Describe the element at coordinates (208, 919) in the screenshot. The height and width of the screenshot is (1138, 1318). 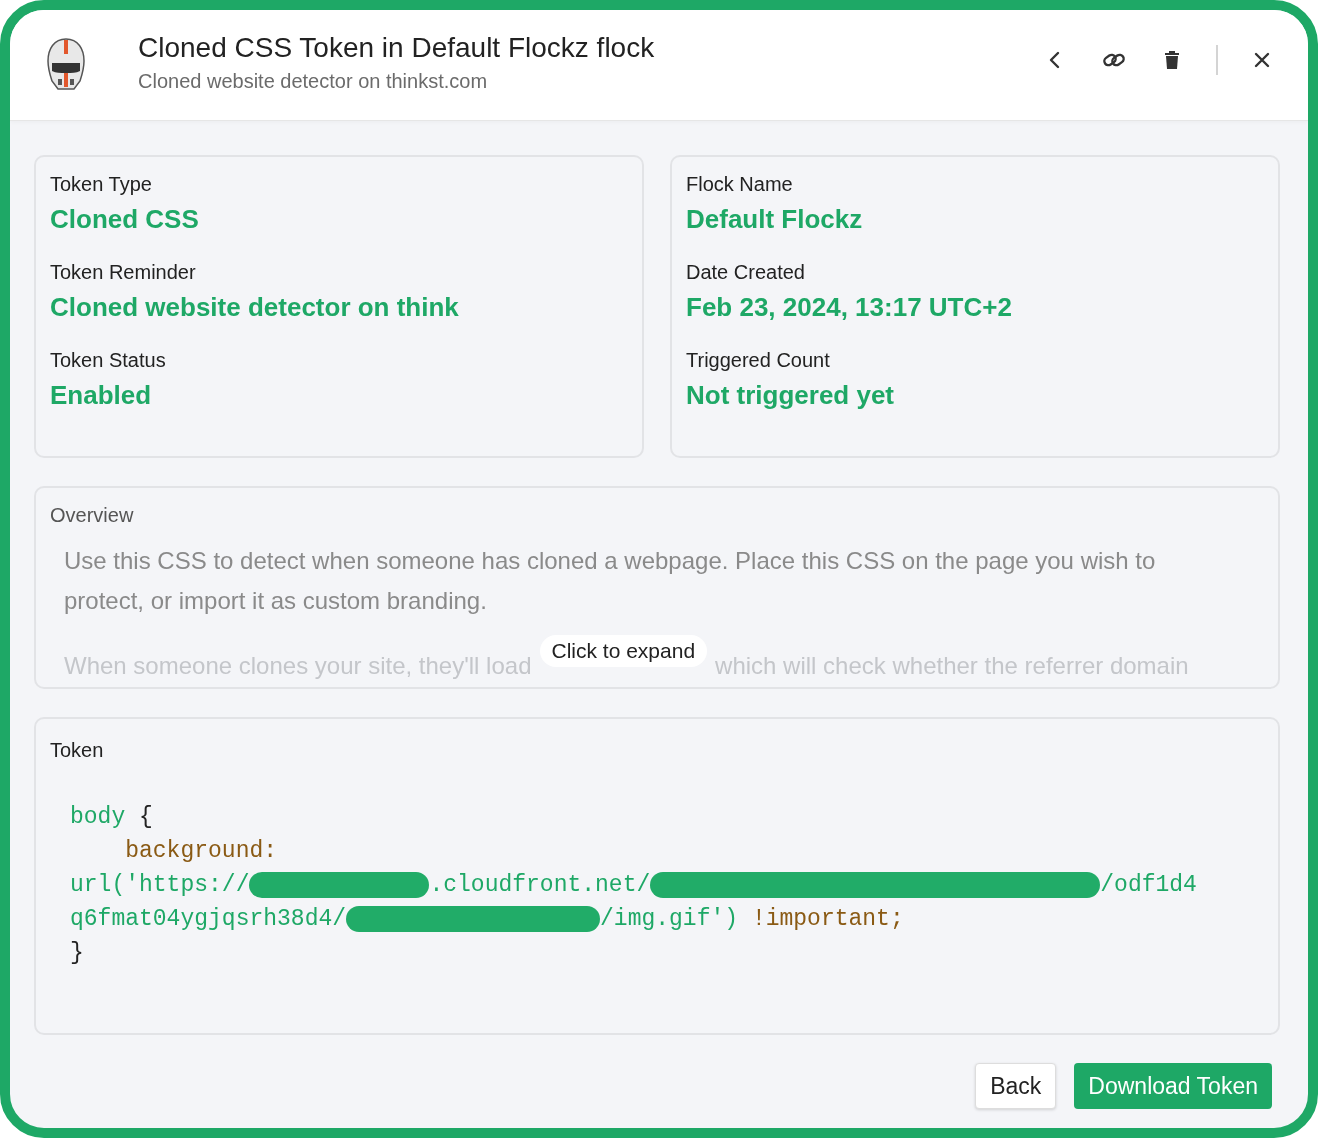
I see `code-text: q6fmat04ygjqsrh38d4/` at that location.